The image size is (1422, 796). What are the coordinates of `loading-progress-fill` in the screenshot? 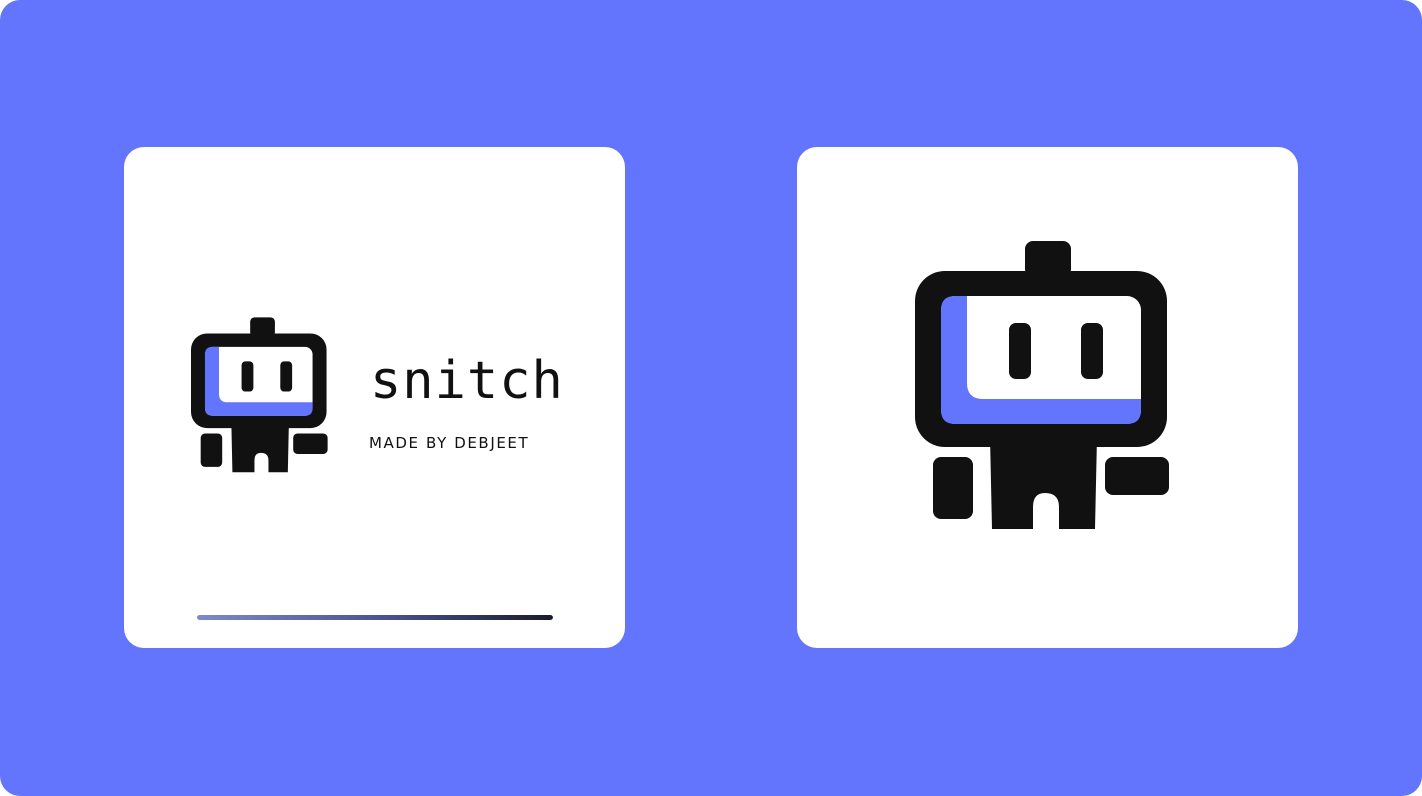 It's located at (375, 617).